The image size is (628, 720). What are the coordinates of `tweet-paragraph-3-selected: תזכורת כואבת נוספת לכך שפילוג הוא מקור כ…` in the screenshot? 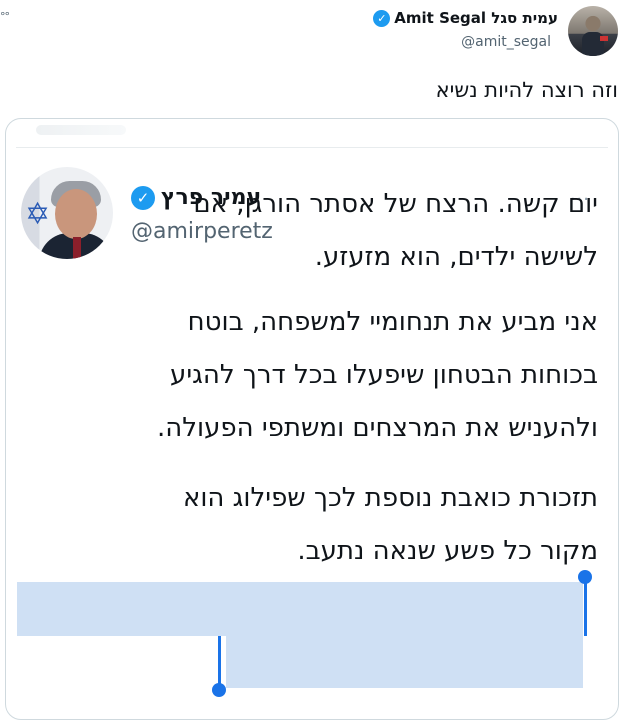 It's located at (390, 525).